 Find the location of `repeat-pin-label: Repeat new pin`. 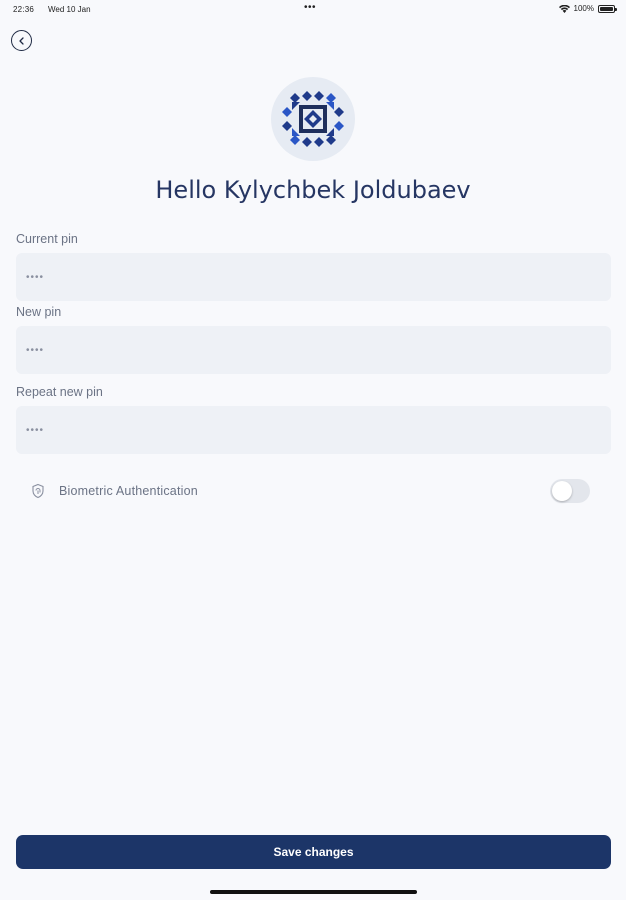

repeat-pin-label: Repeat new pin is located at coordinates (59, 392).